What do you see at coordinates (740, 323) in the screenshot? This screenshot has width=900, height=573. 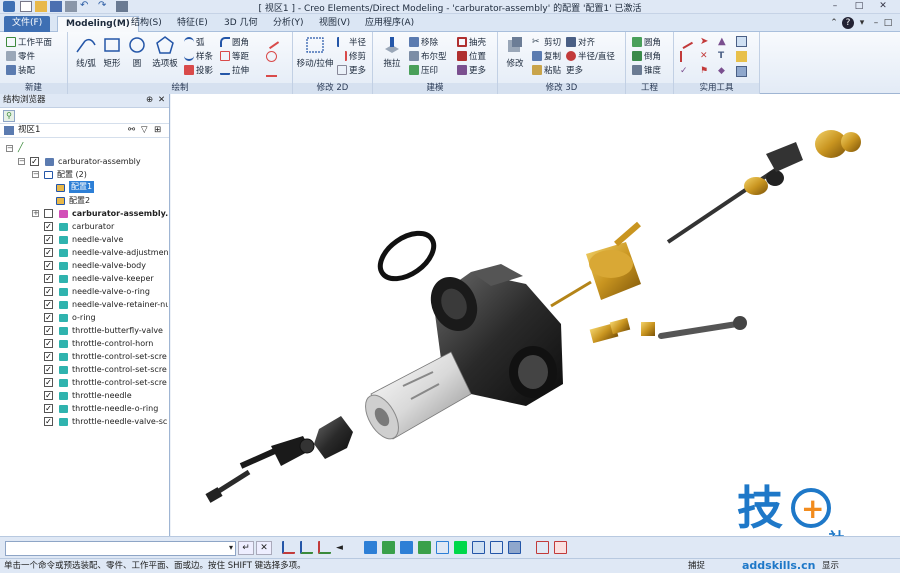 I see `throttle-needle-head` at bounding box center [740, 323].